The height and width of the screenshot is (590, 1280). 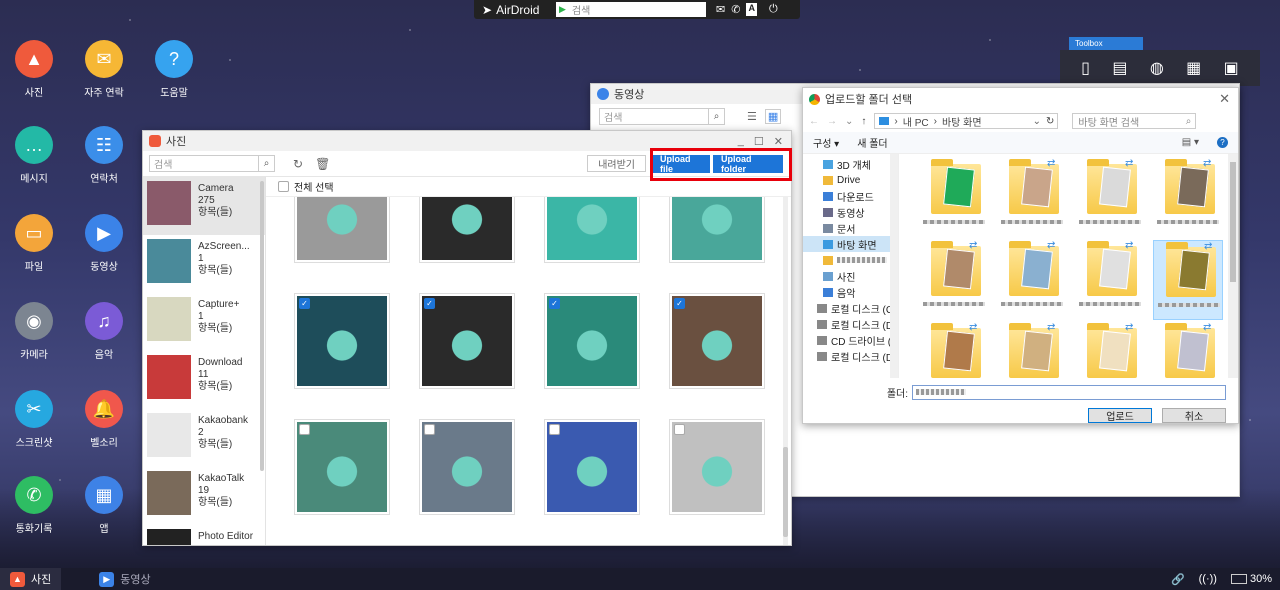 I want to click on list-view-icon: ☰, so click(x=752, y=116).